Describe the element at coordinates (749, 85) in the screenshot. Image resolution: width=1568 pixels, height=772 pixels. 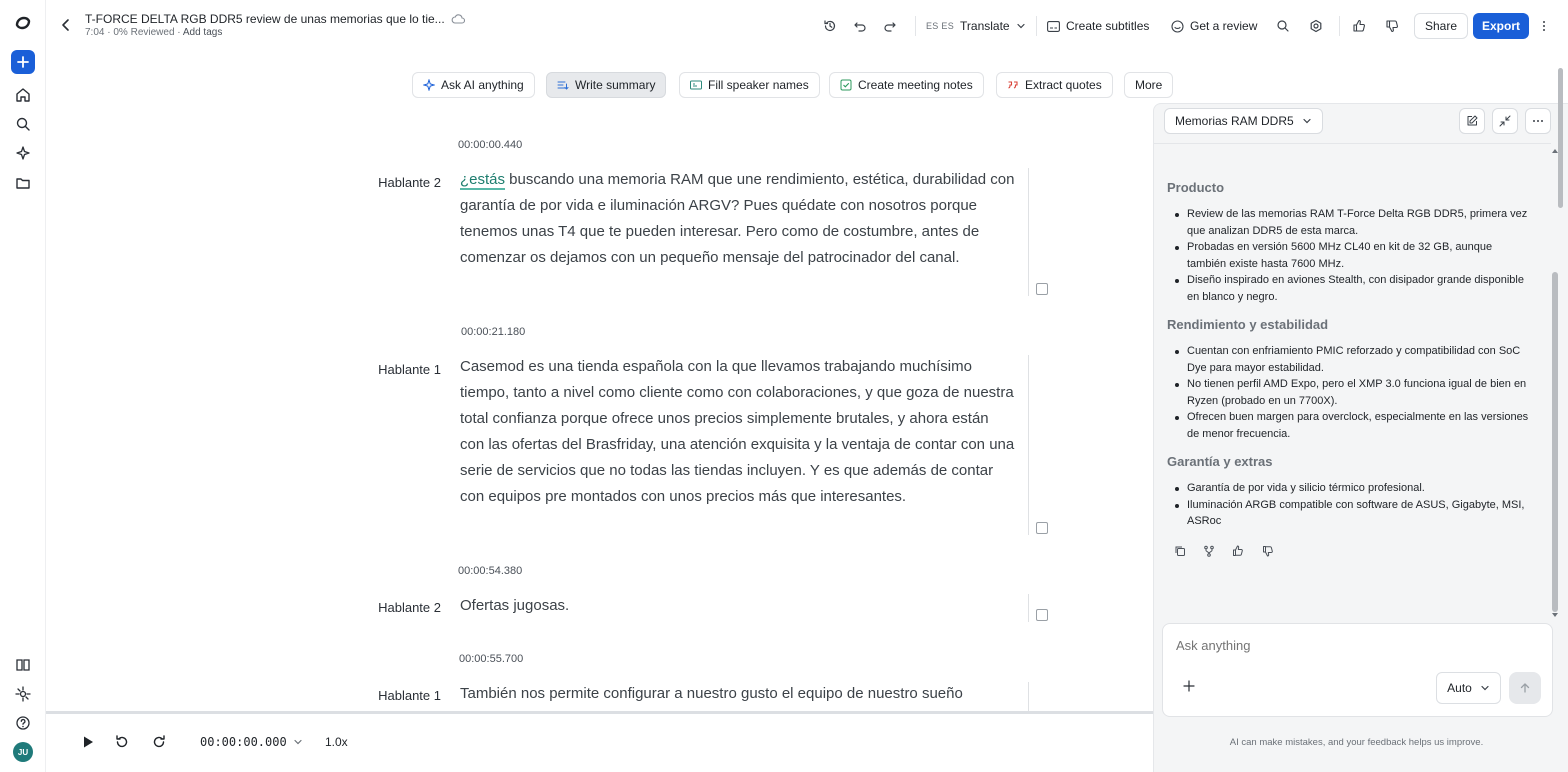
I see `fill-speaker-names-chip: Fill speaker names` at that location.